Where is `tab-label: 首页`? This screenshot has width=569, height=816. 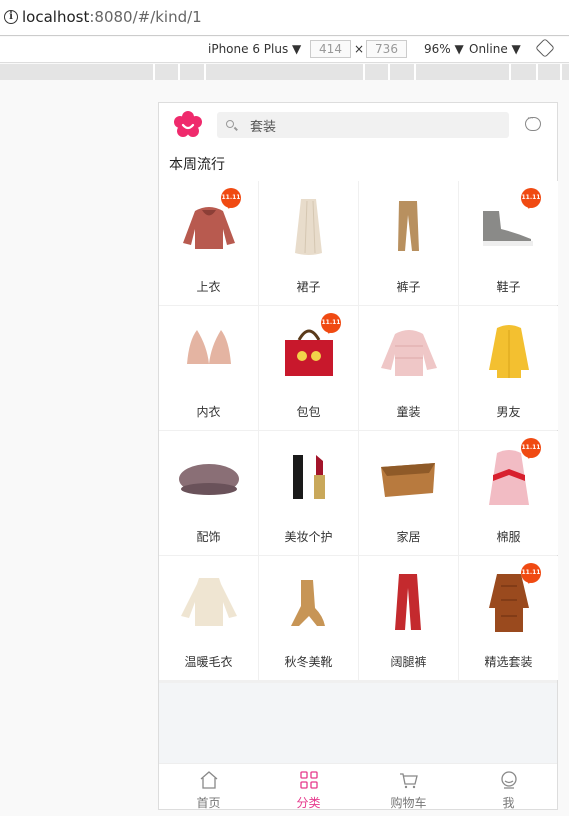 tab-label: 首页 is located at coordinates (208, 803).